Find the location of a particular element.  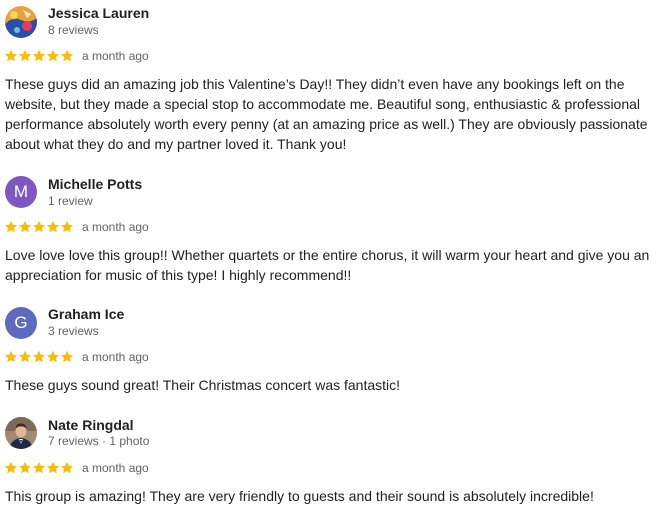

avatar: M is located at coordinates (21, 192).